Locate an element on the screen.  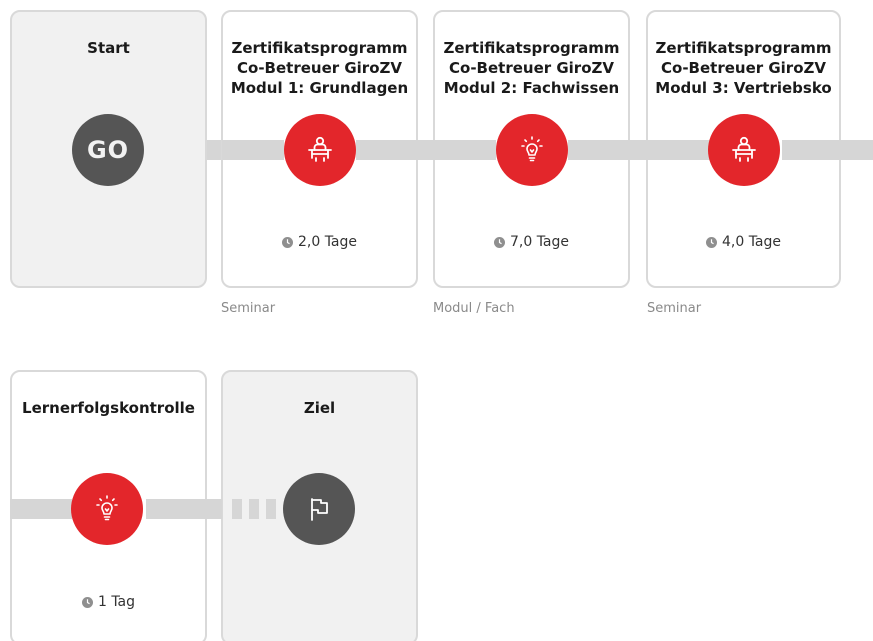
flag-icon is located at coordinates (319, 509).